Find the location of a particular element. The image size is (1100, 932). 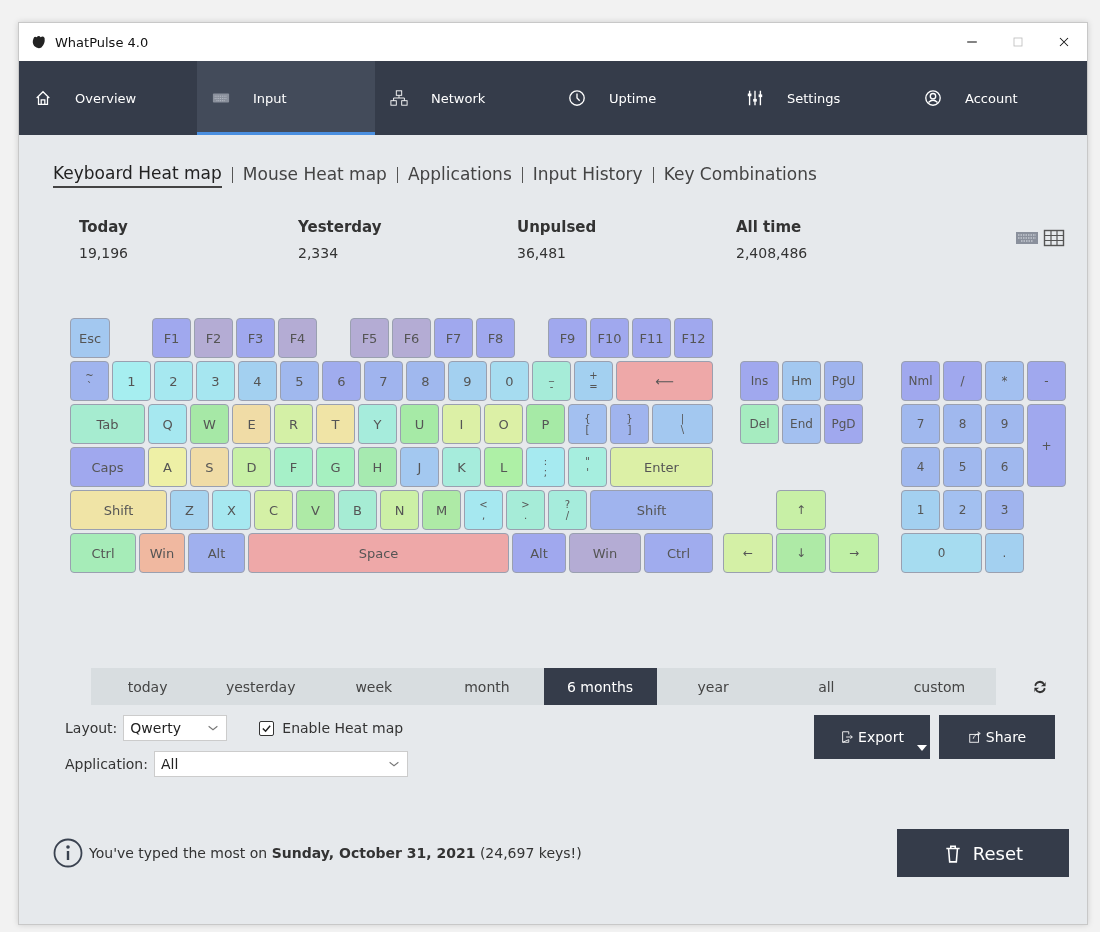

app-logo-icon is located at coordinates (39, 42).